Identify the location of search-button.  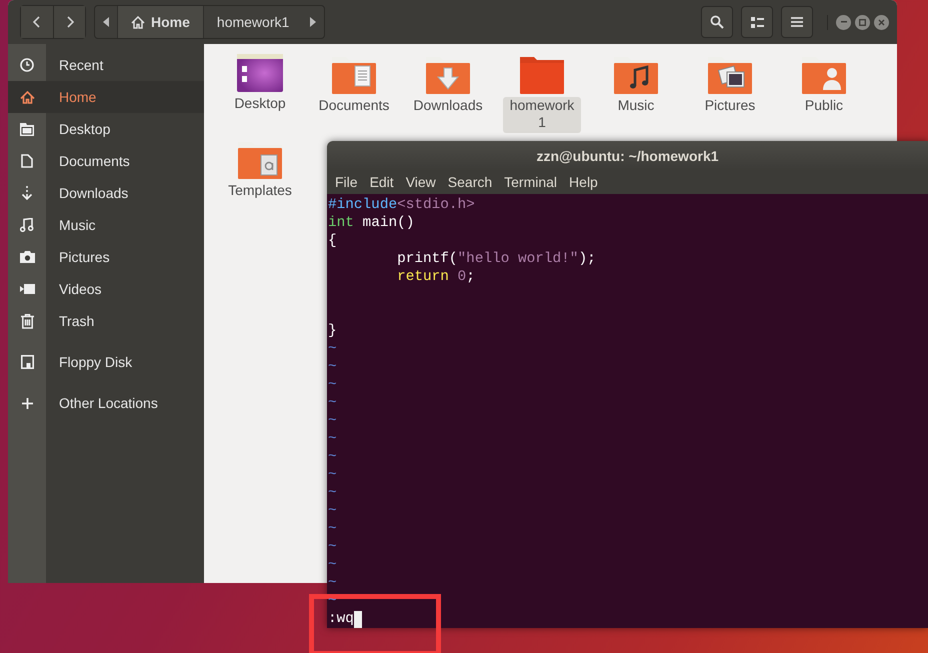
(717, 22).